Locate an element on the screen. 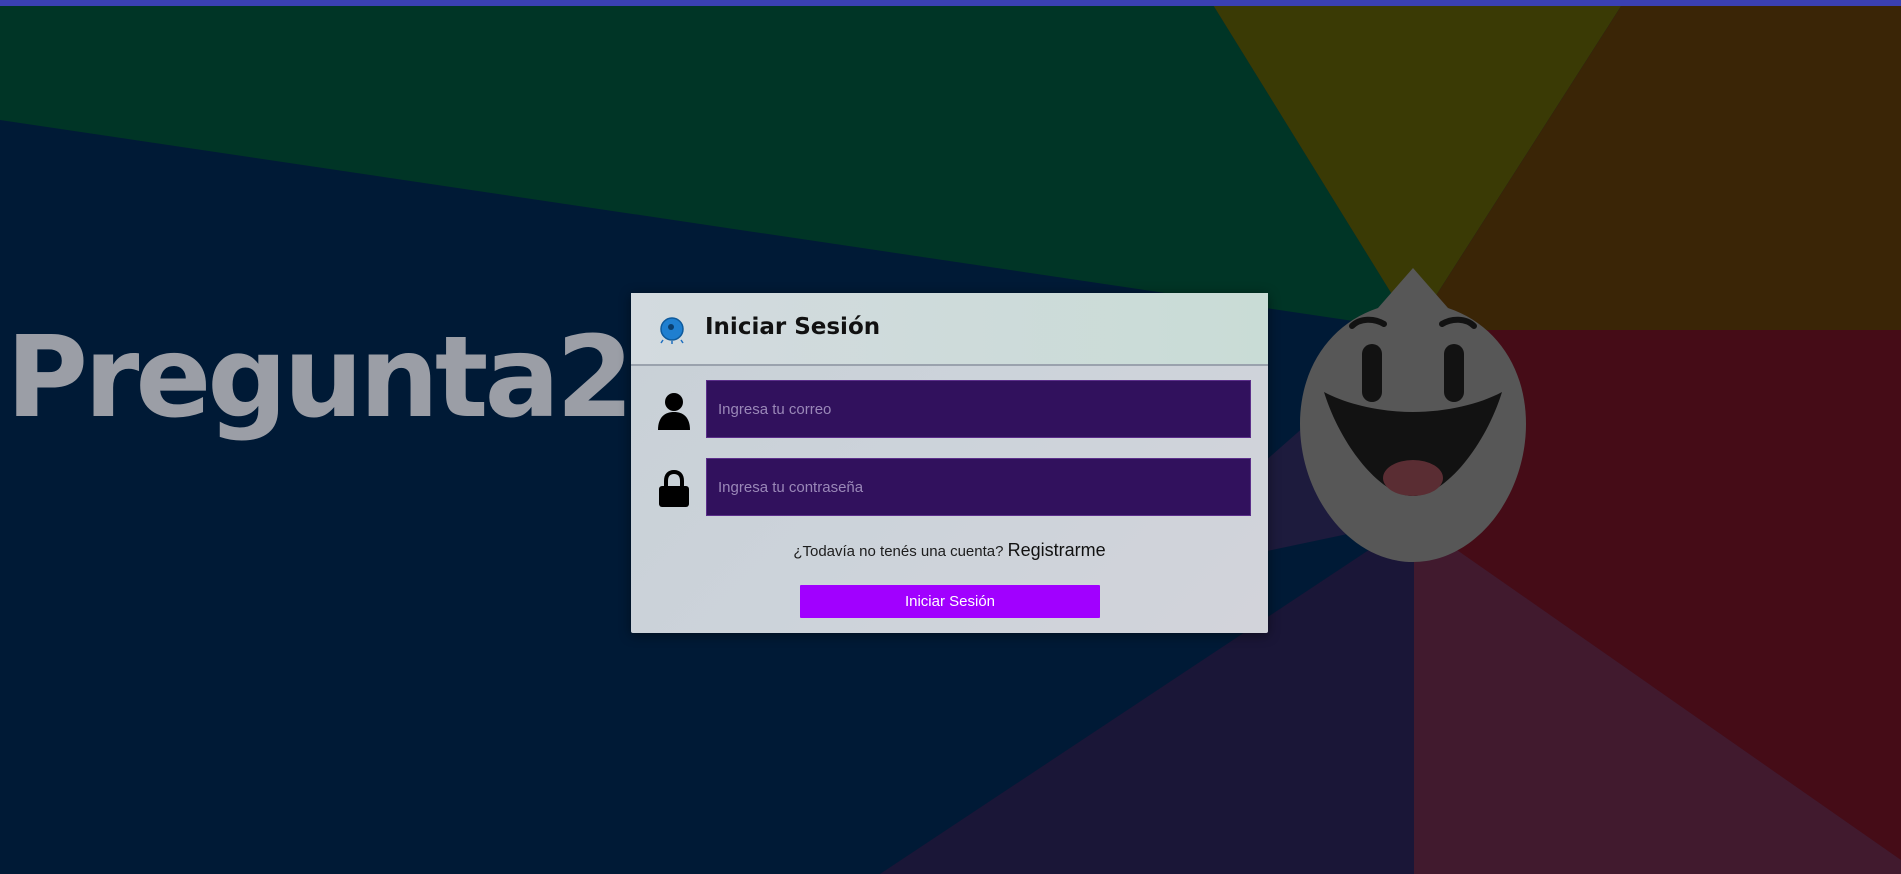  register-prompt: ¿Todavía no tenés una cuenta? is located at coordinates (898, 551).